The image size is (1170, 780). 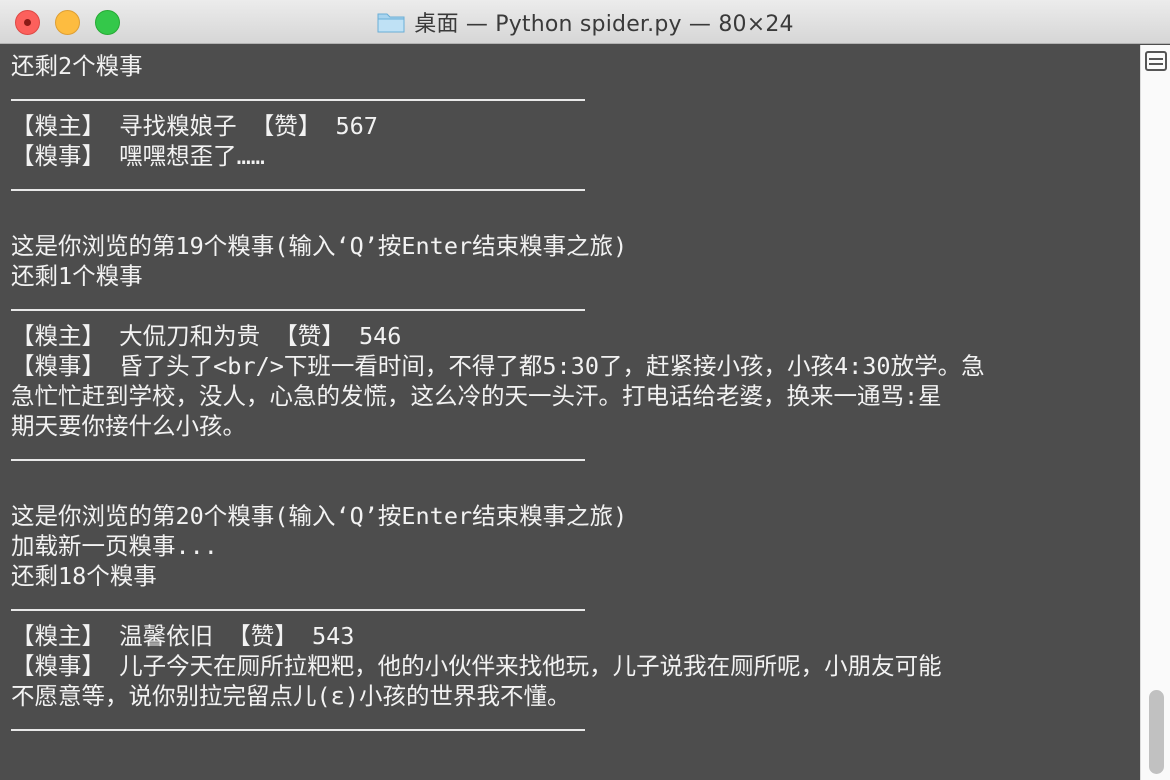 I want to click on vertical-scrollbar, so click(x=1155, y=412).